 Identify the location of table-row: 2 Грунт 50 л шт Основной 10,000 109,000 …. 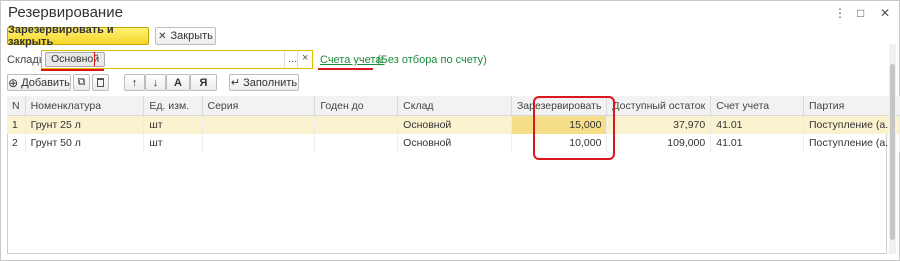
(453, 143).